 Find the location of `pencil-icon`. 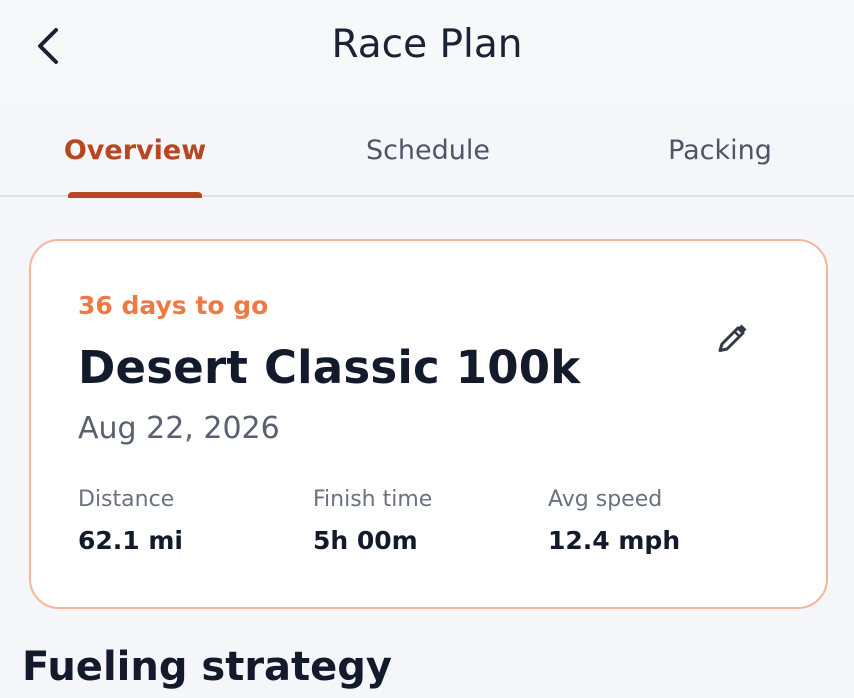

pencil-icon is located at coordinates (732, 338).